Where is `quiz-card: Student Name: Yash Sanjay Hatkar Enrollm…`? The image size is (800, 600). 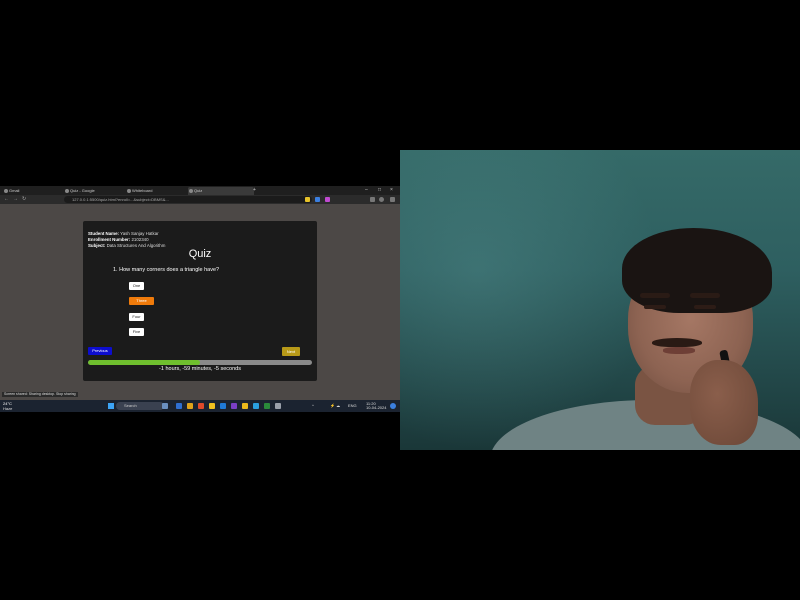
quiz-card: Student Name: Yash Sanjay Hatkar Enrollm… is located at coordinates (200, 301).